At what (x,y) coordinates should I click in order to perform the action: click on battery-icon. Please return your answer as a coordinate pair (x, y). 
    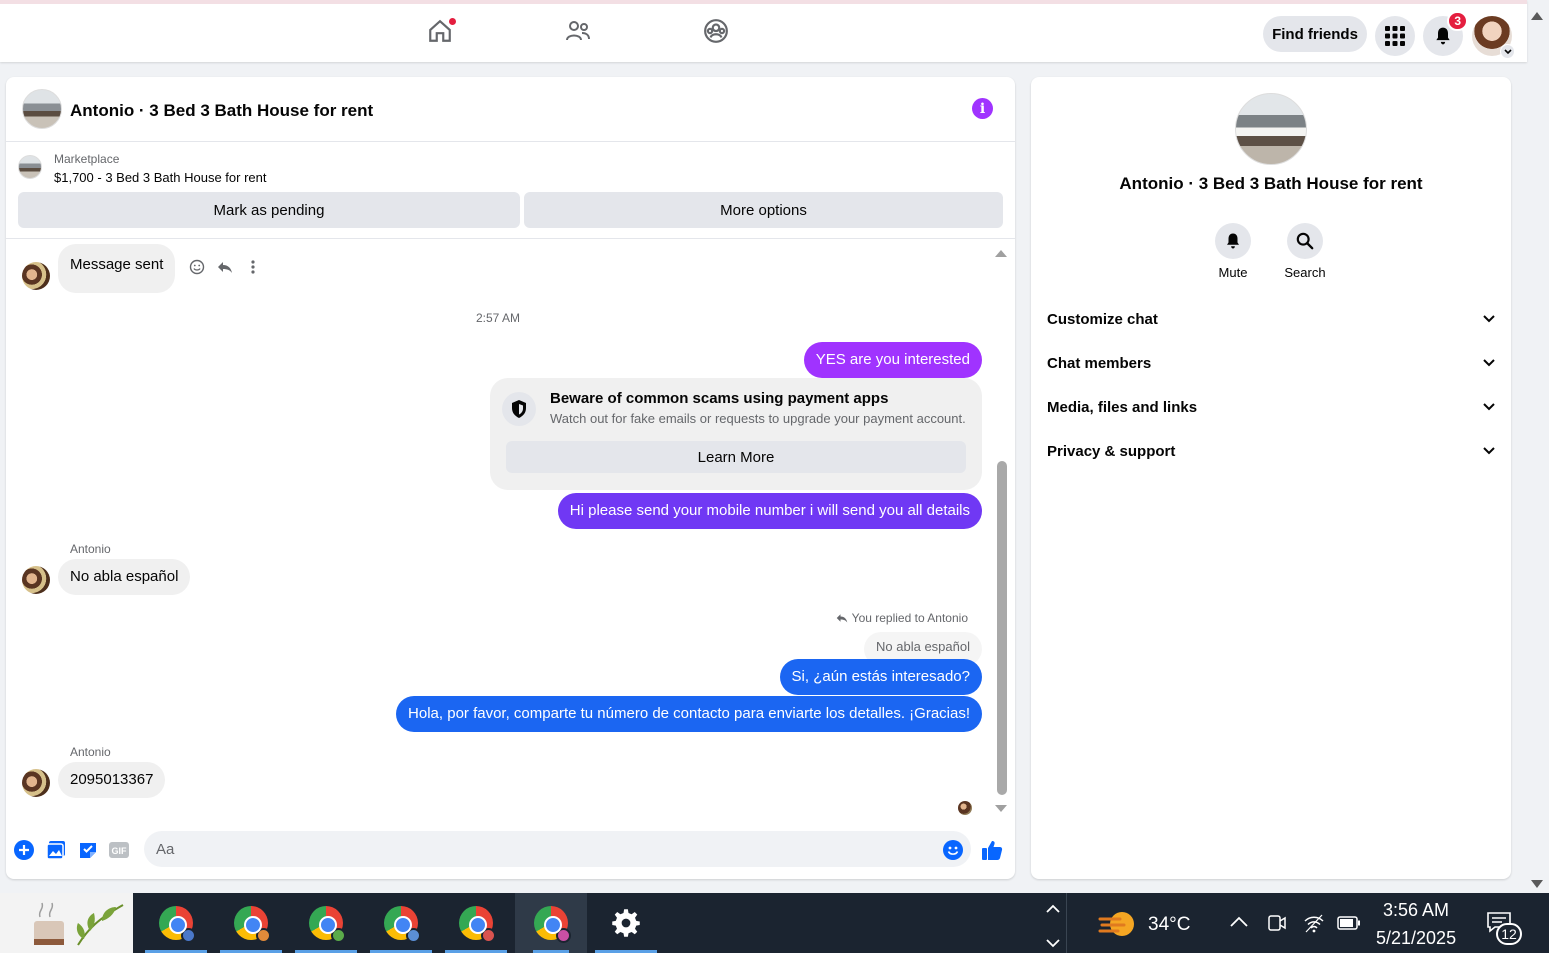
    Looking at the image, I should click on (1349, 925).